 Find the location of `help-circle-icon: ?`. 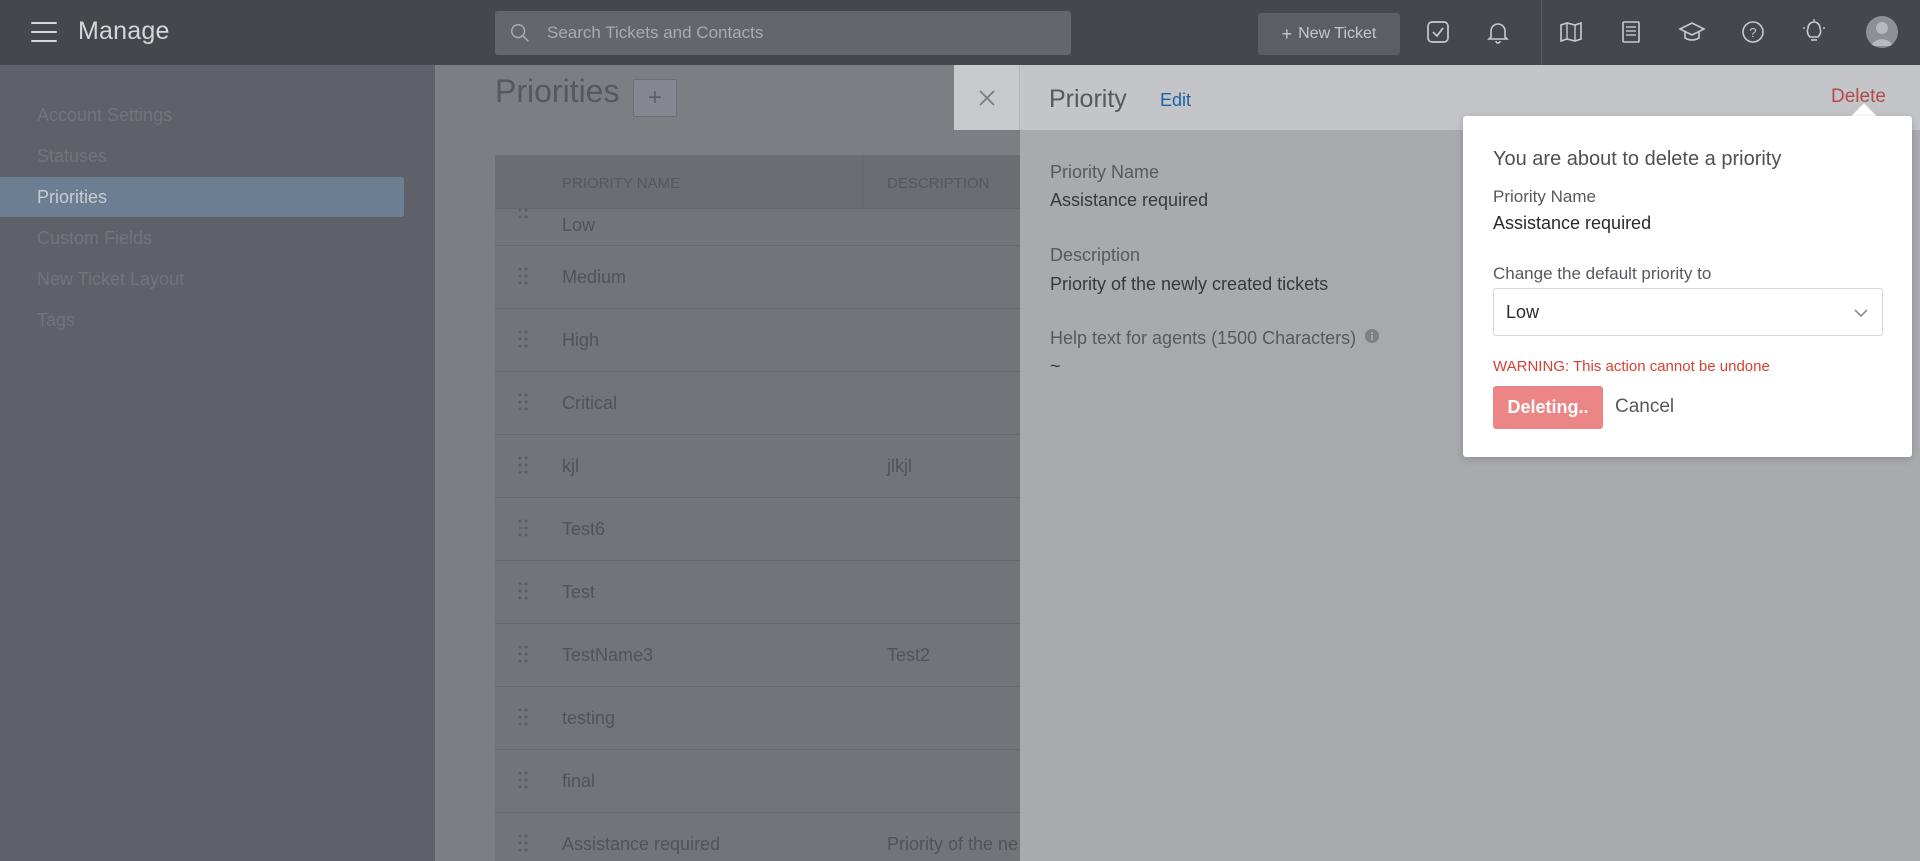

help-circle-icon: ? is located at coordinates (1753, 32).